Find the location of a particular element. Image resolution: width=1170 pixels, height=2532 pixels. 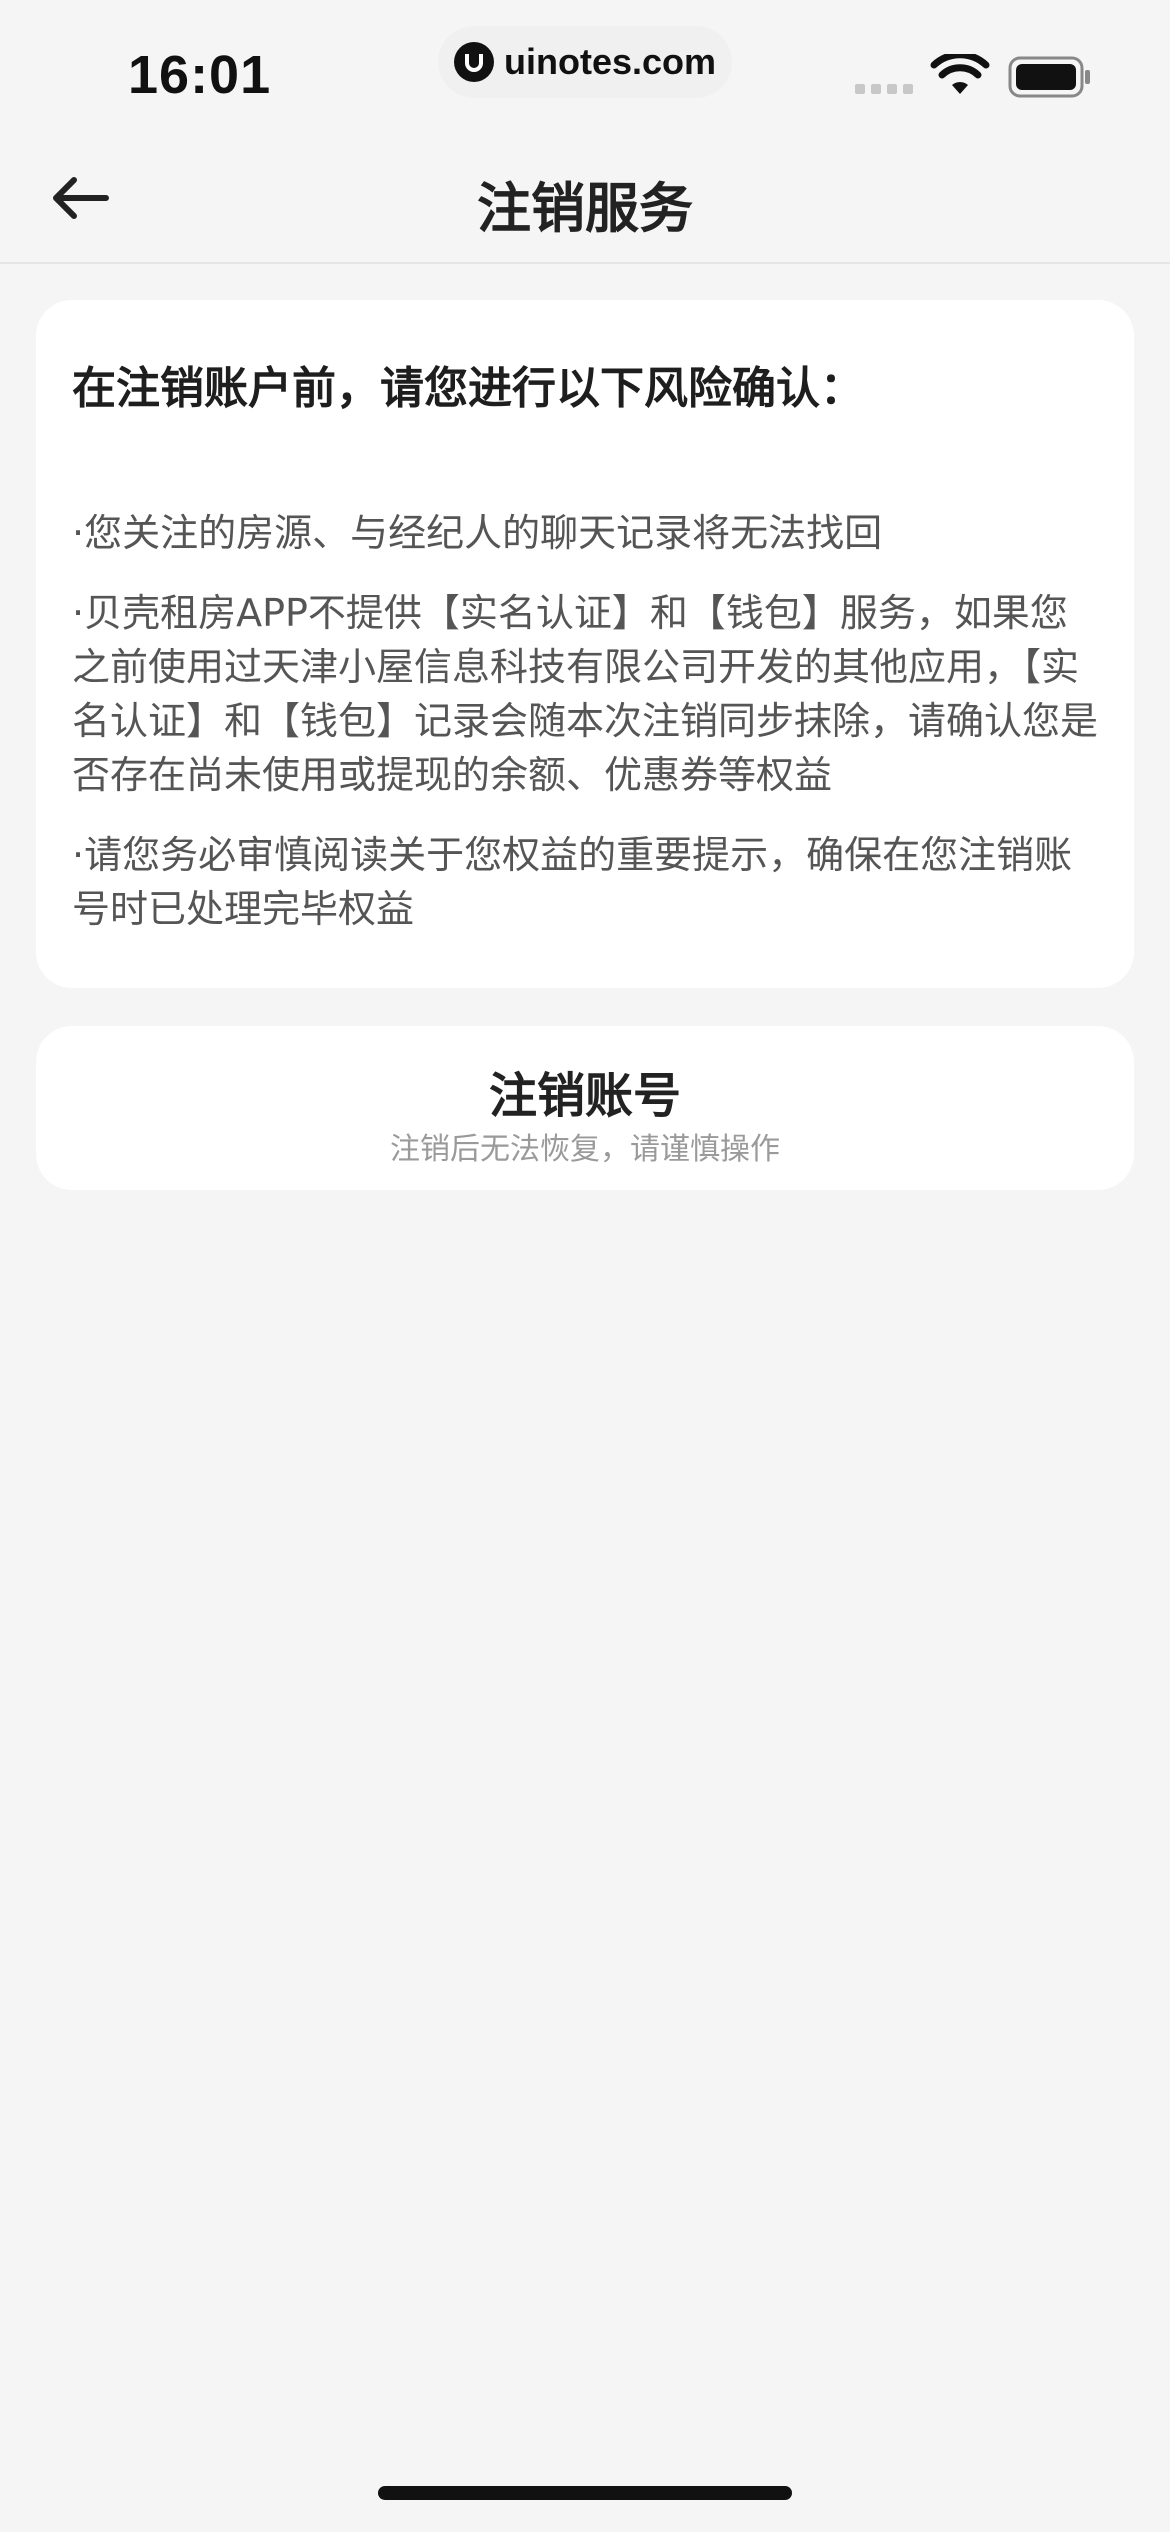

wifi-icon is located at coordinates (960, 74).